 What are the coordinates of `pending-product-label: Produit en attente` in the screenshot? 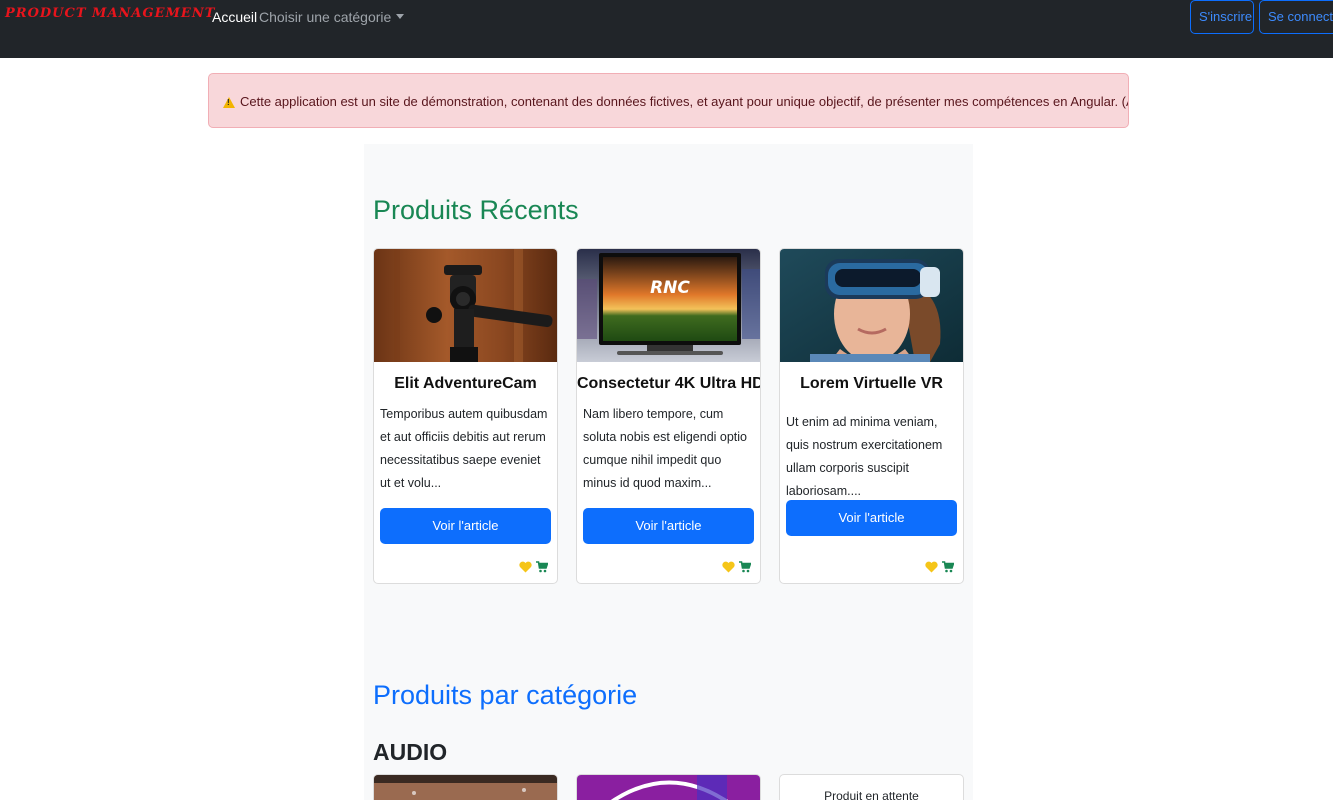 It's located at (871, 794).